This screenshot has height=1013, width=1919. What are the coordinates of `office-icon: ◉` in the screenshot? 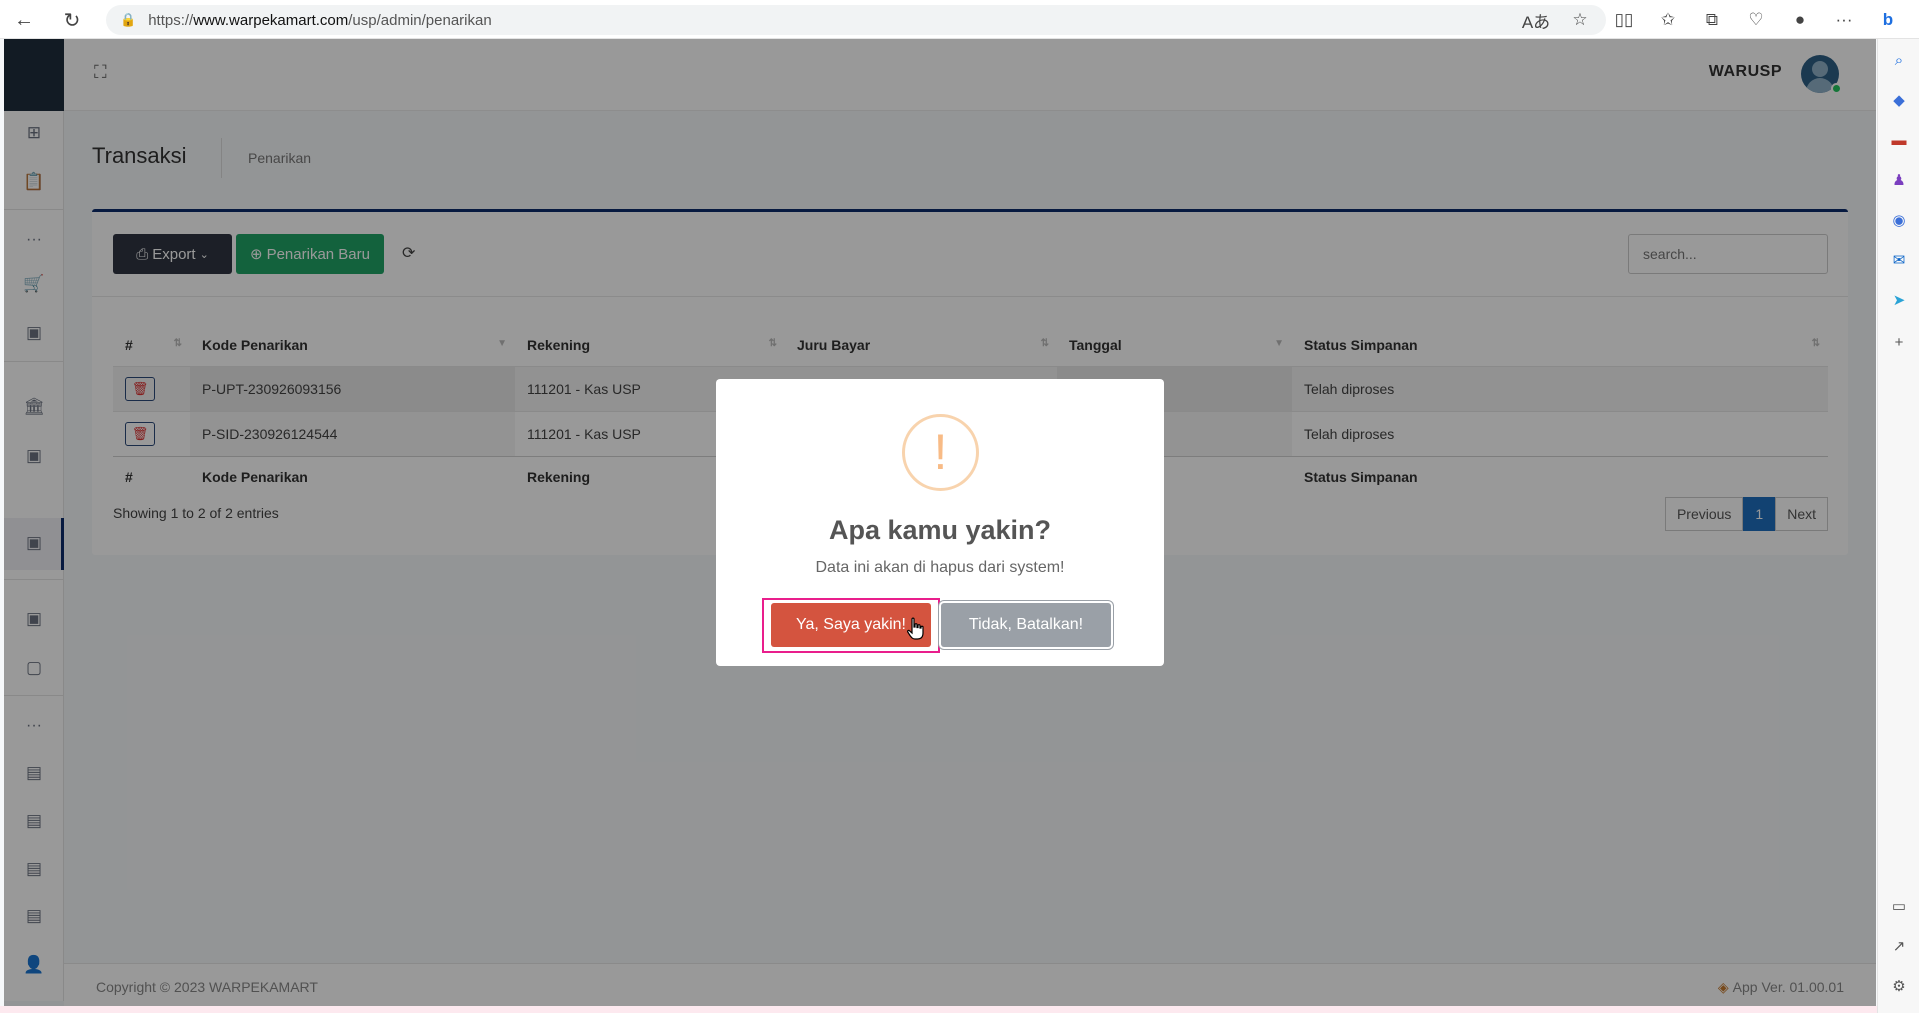 It's located at (1899, 221).